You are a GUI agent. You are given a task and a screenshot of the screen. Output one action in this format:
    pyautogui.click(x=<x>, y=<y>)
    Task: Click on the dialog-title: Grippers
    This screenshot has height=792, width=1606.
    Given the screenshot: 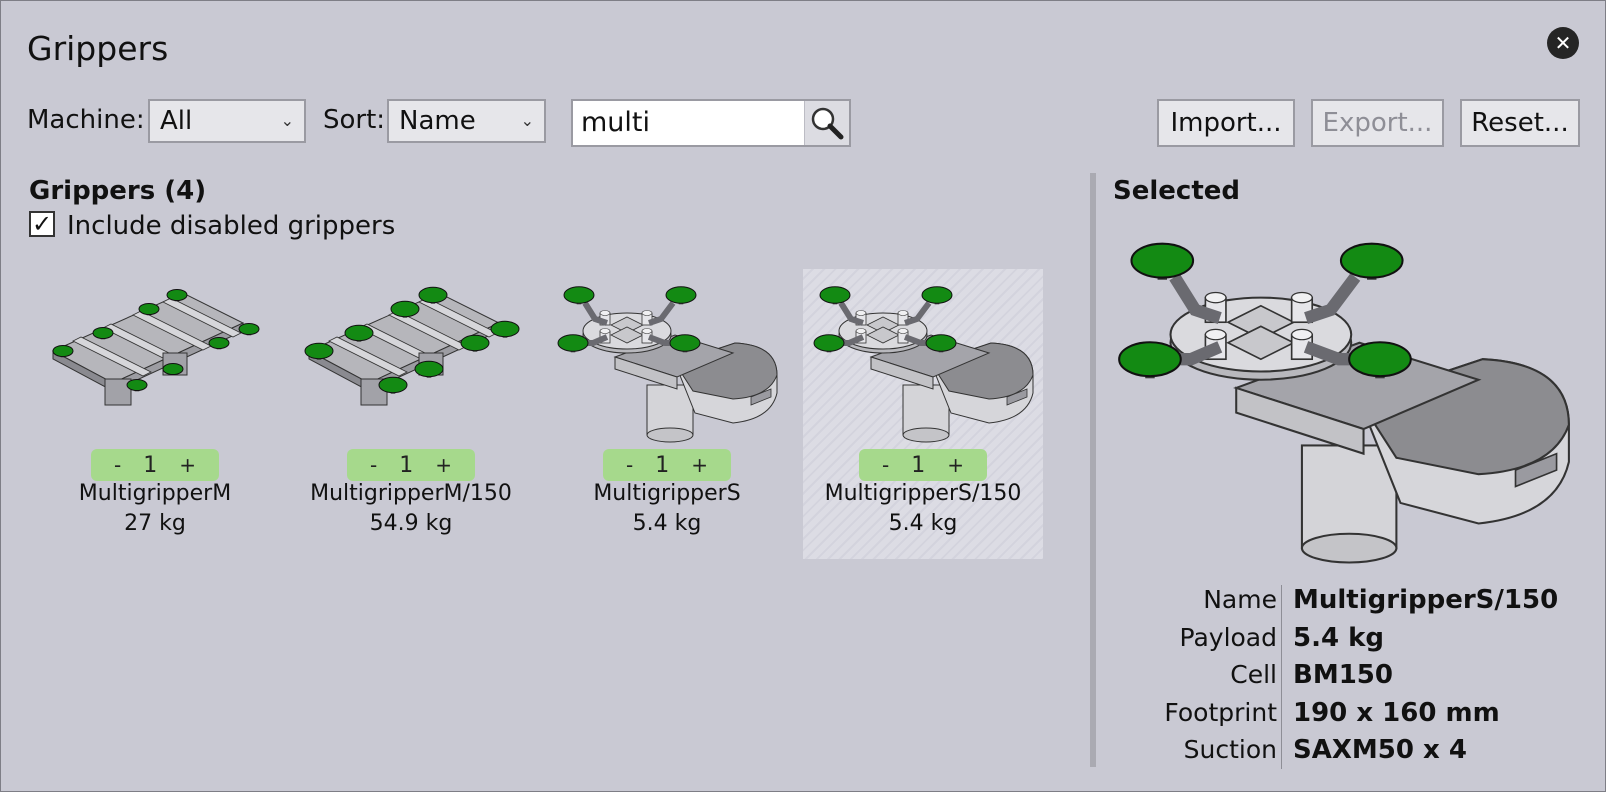 What is the action you would take?
    pyautogui.click(x=98, y=48)
    